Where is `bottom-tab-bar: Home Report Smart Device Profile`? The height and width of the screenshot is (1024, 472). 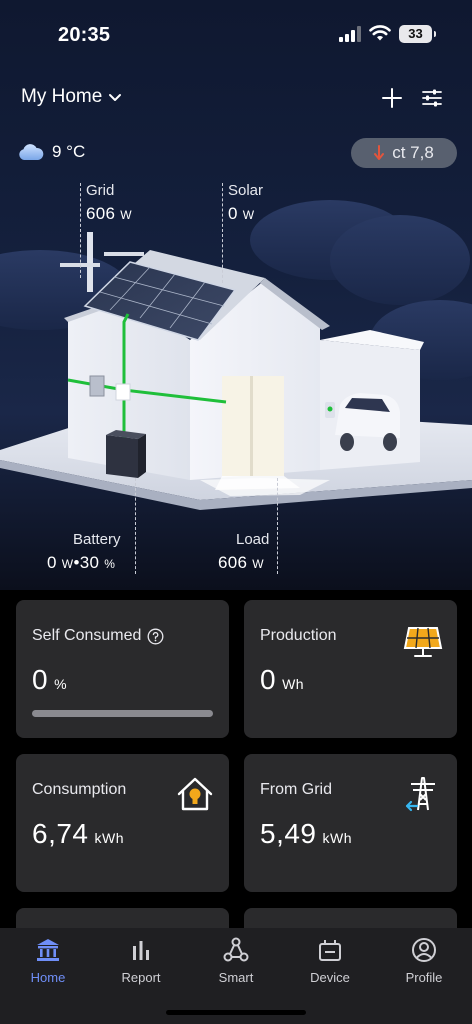 bottom-tab-bar: Home Report Smart Device Profile is located at coordinates (236, 976).